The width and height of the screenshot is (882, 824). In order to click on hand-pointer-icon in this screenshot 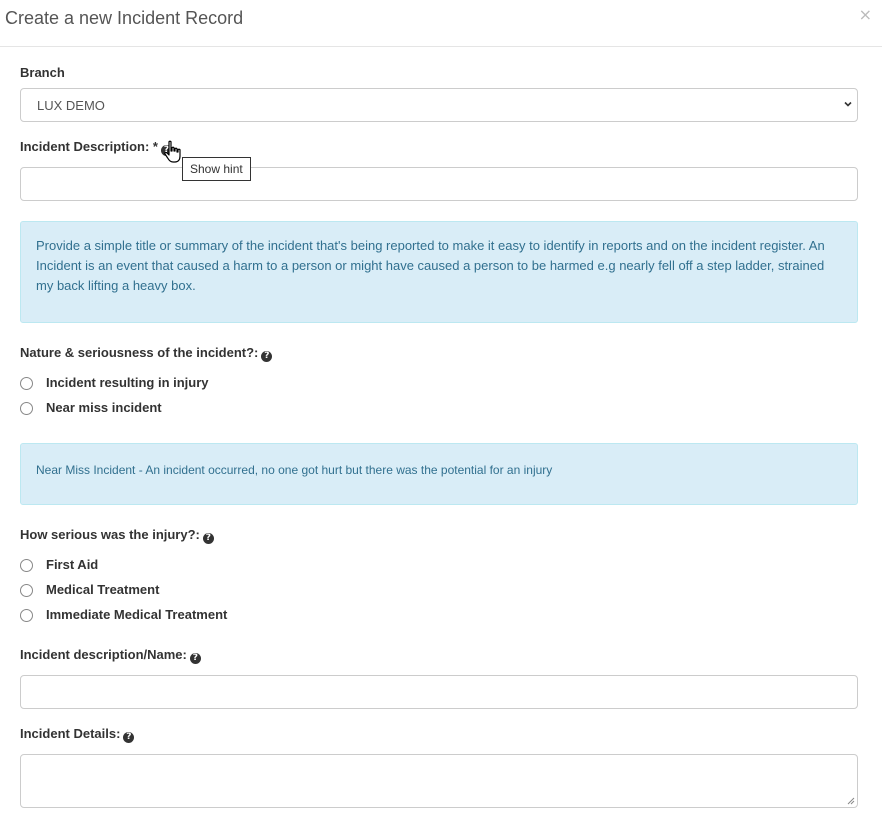, I will do `click(172, 151)`.